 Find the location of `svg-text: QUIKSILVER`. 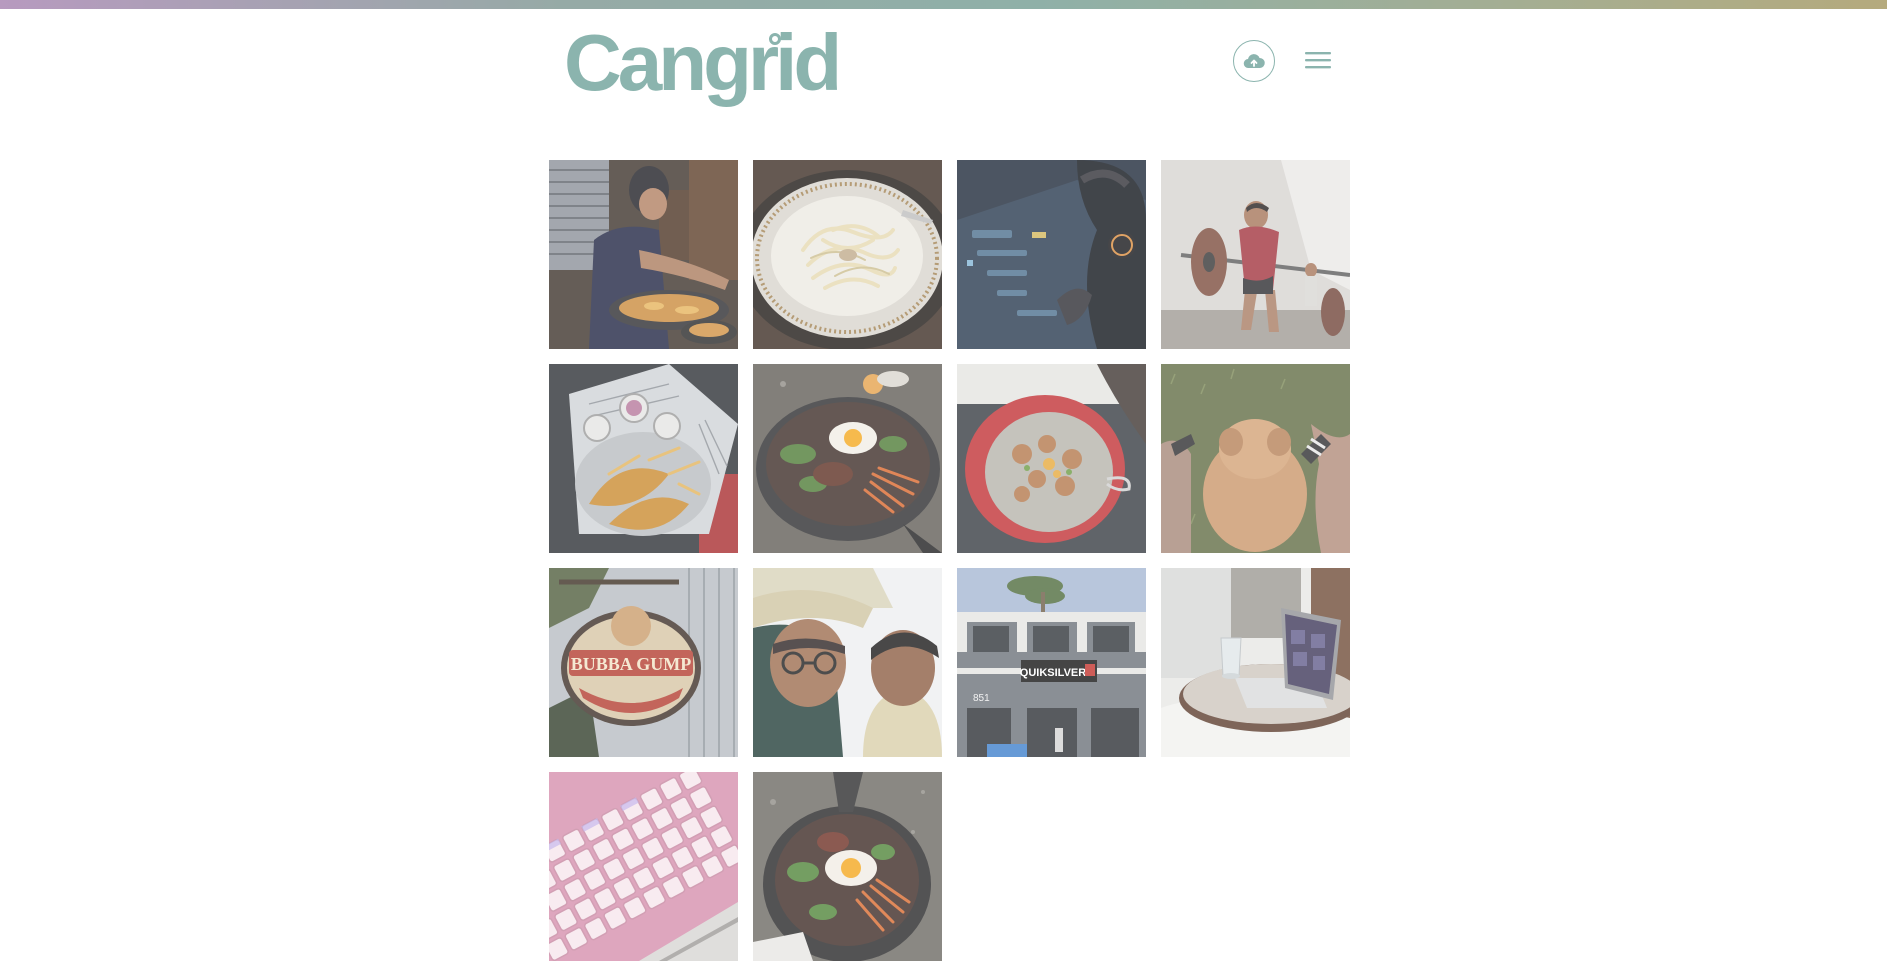

svg-text: QUIKSILVER is located at coordinates (1053, 673).